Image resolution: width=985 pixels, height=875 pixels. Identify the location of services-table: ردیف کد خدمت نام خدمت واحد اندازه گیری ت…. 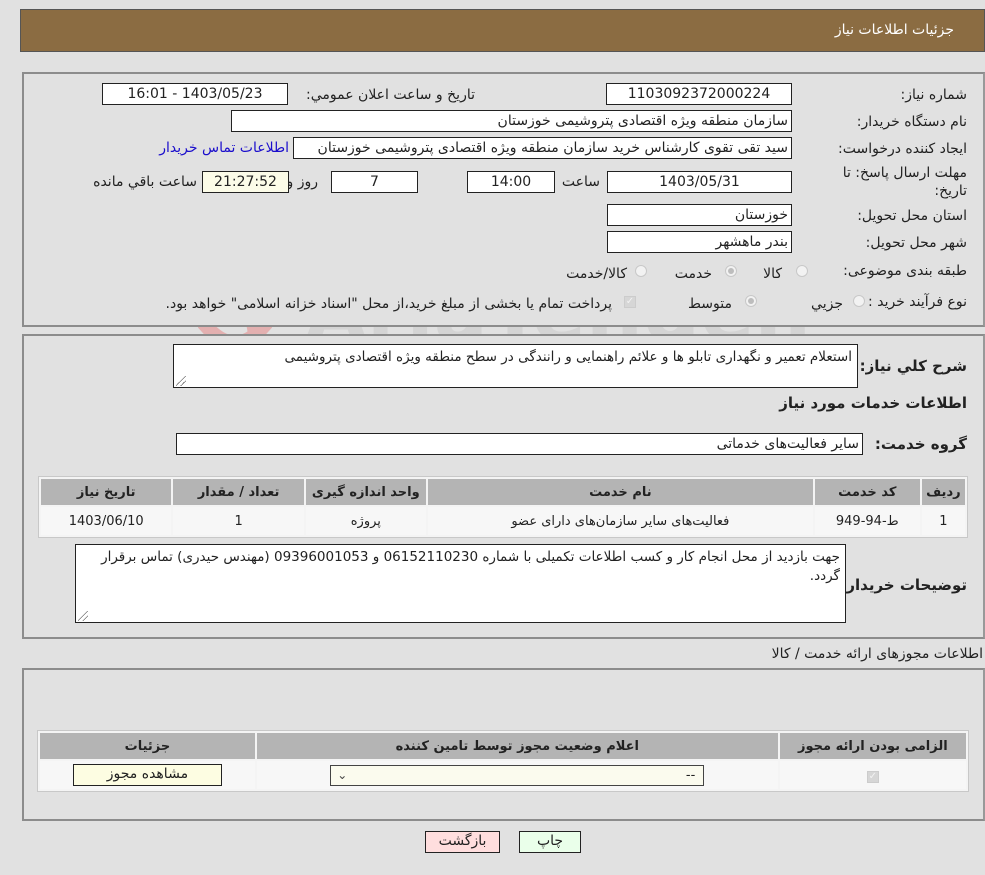
(503, 507).